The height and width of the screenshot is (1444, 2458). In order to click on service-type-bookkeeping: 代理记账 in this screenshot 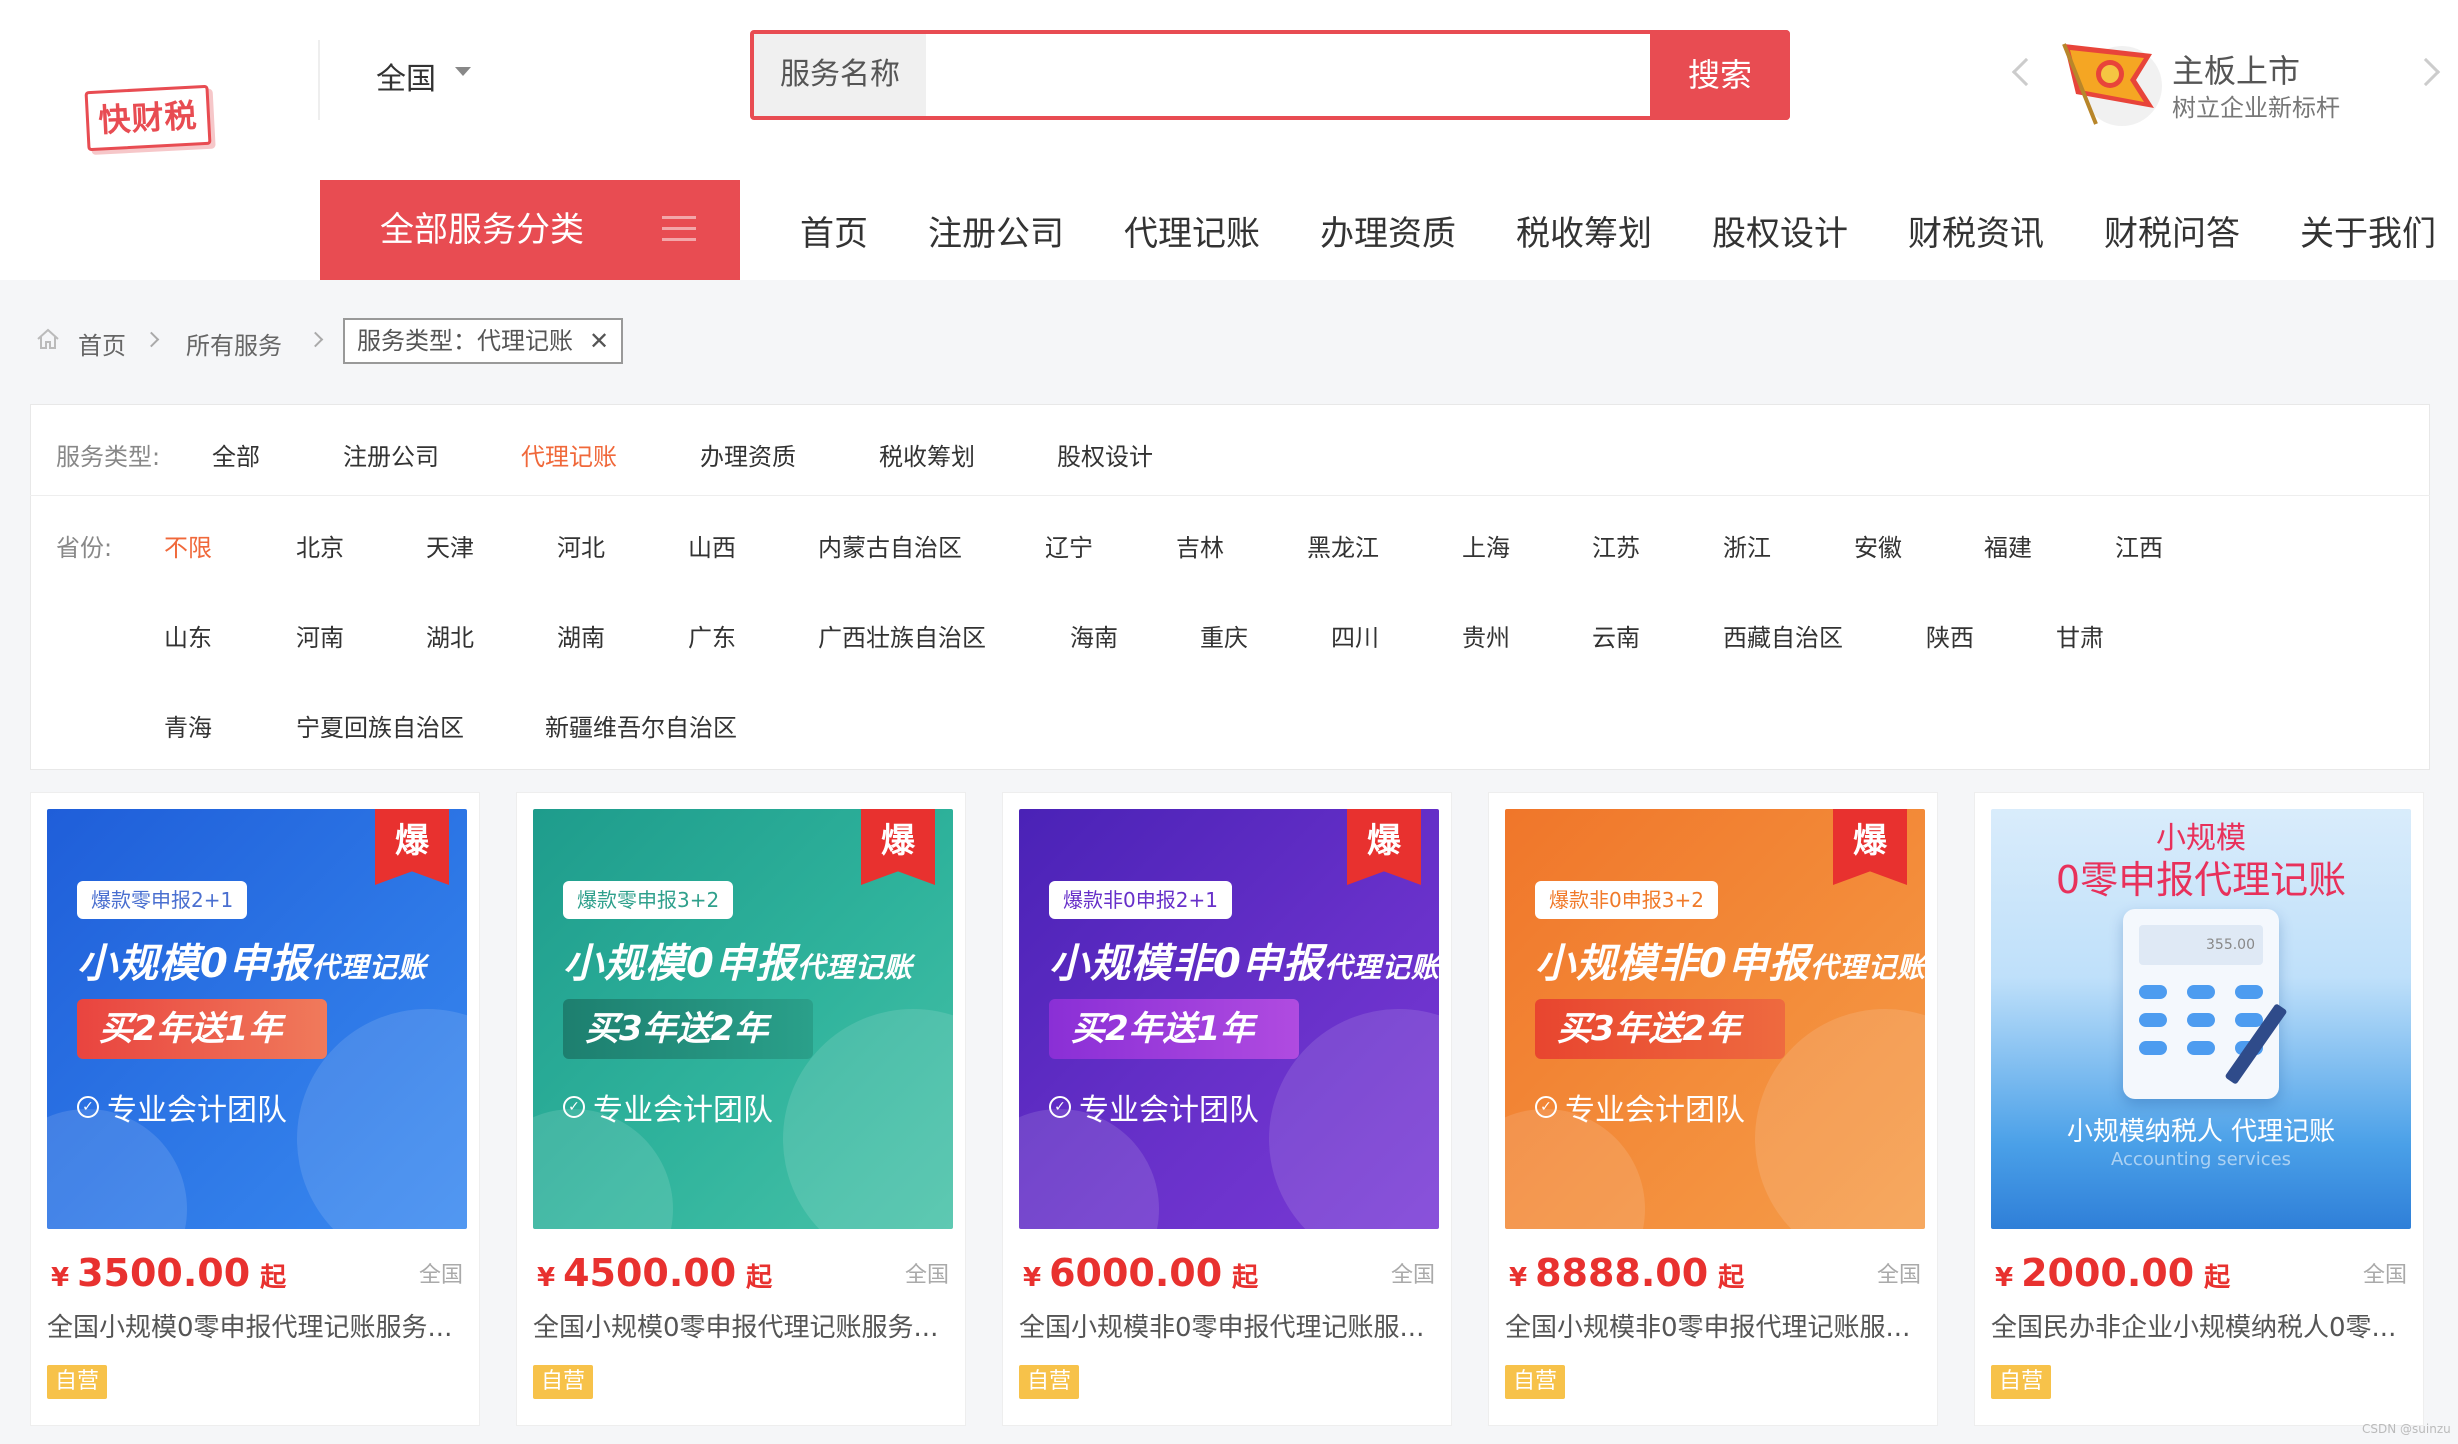, I will do `click(569, 454)`.